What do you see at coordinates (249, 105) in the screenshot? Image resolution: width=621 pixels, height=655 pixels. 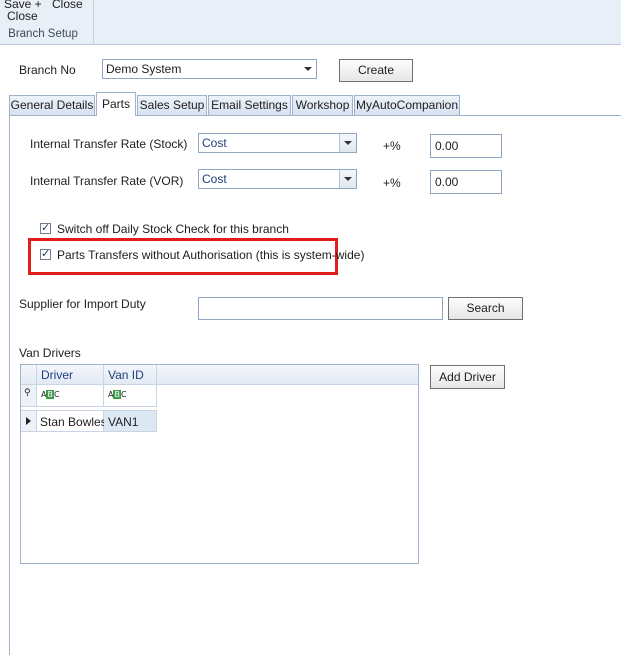 I see `tab-email-settings: Email Settings` at bounding box center [249, 105].